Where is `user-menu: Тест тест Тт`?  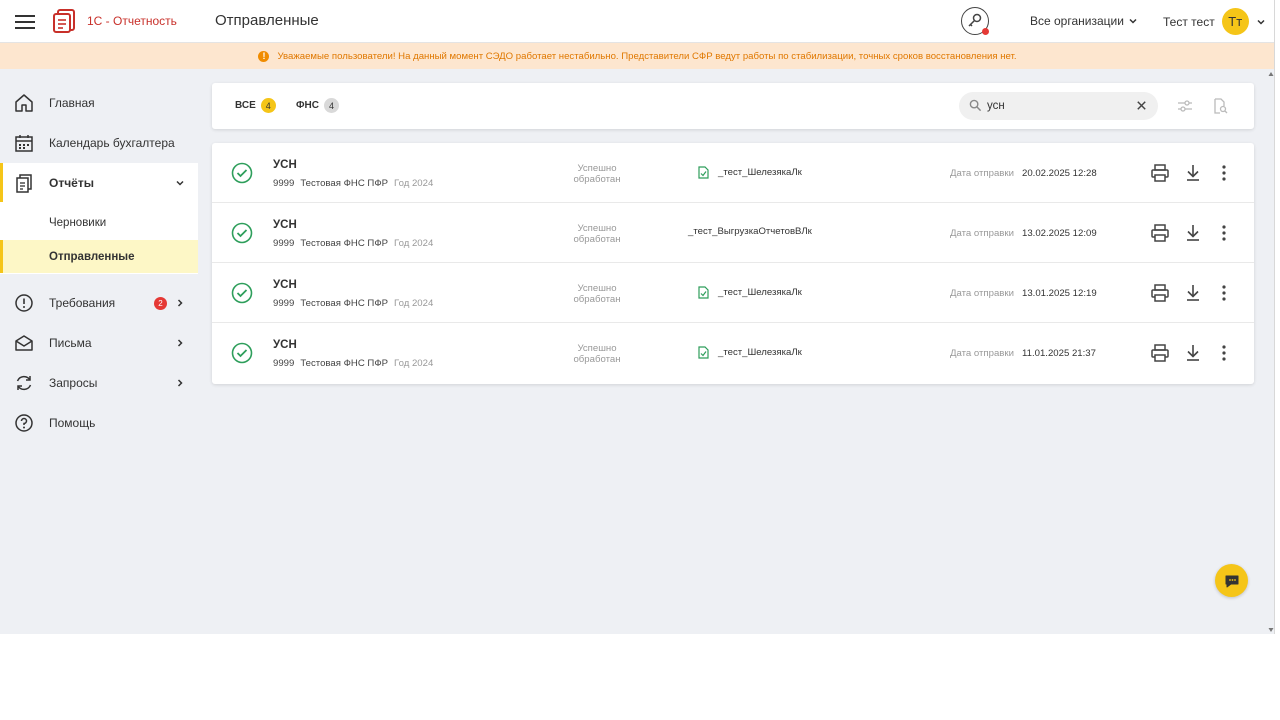
user-menu: Тест тест Тт is located at coordinates (1214, 21).